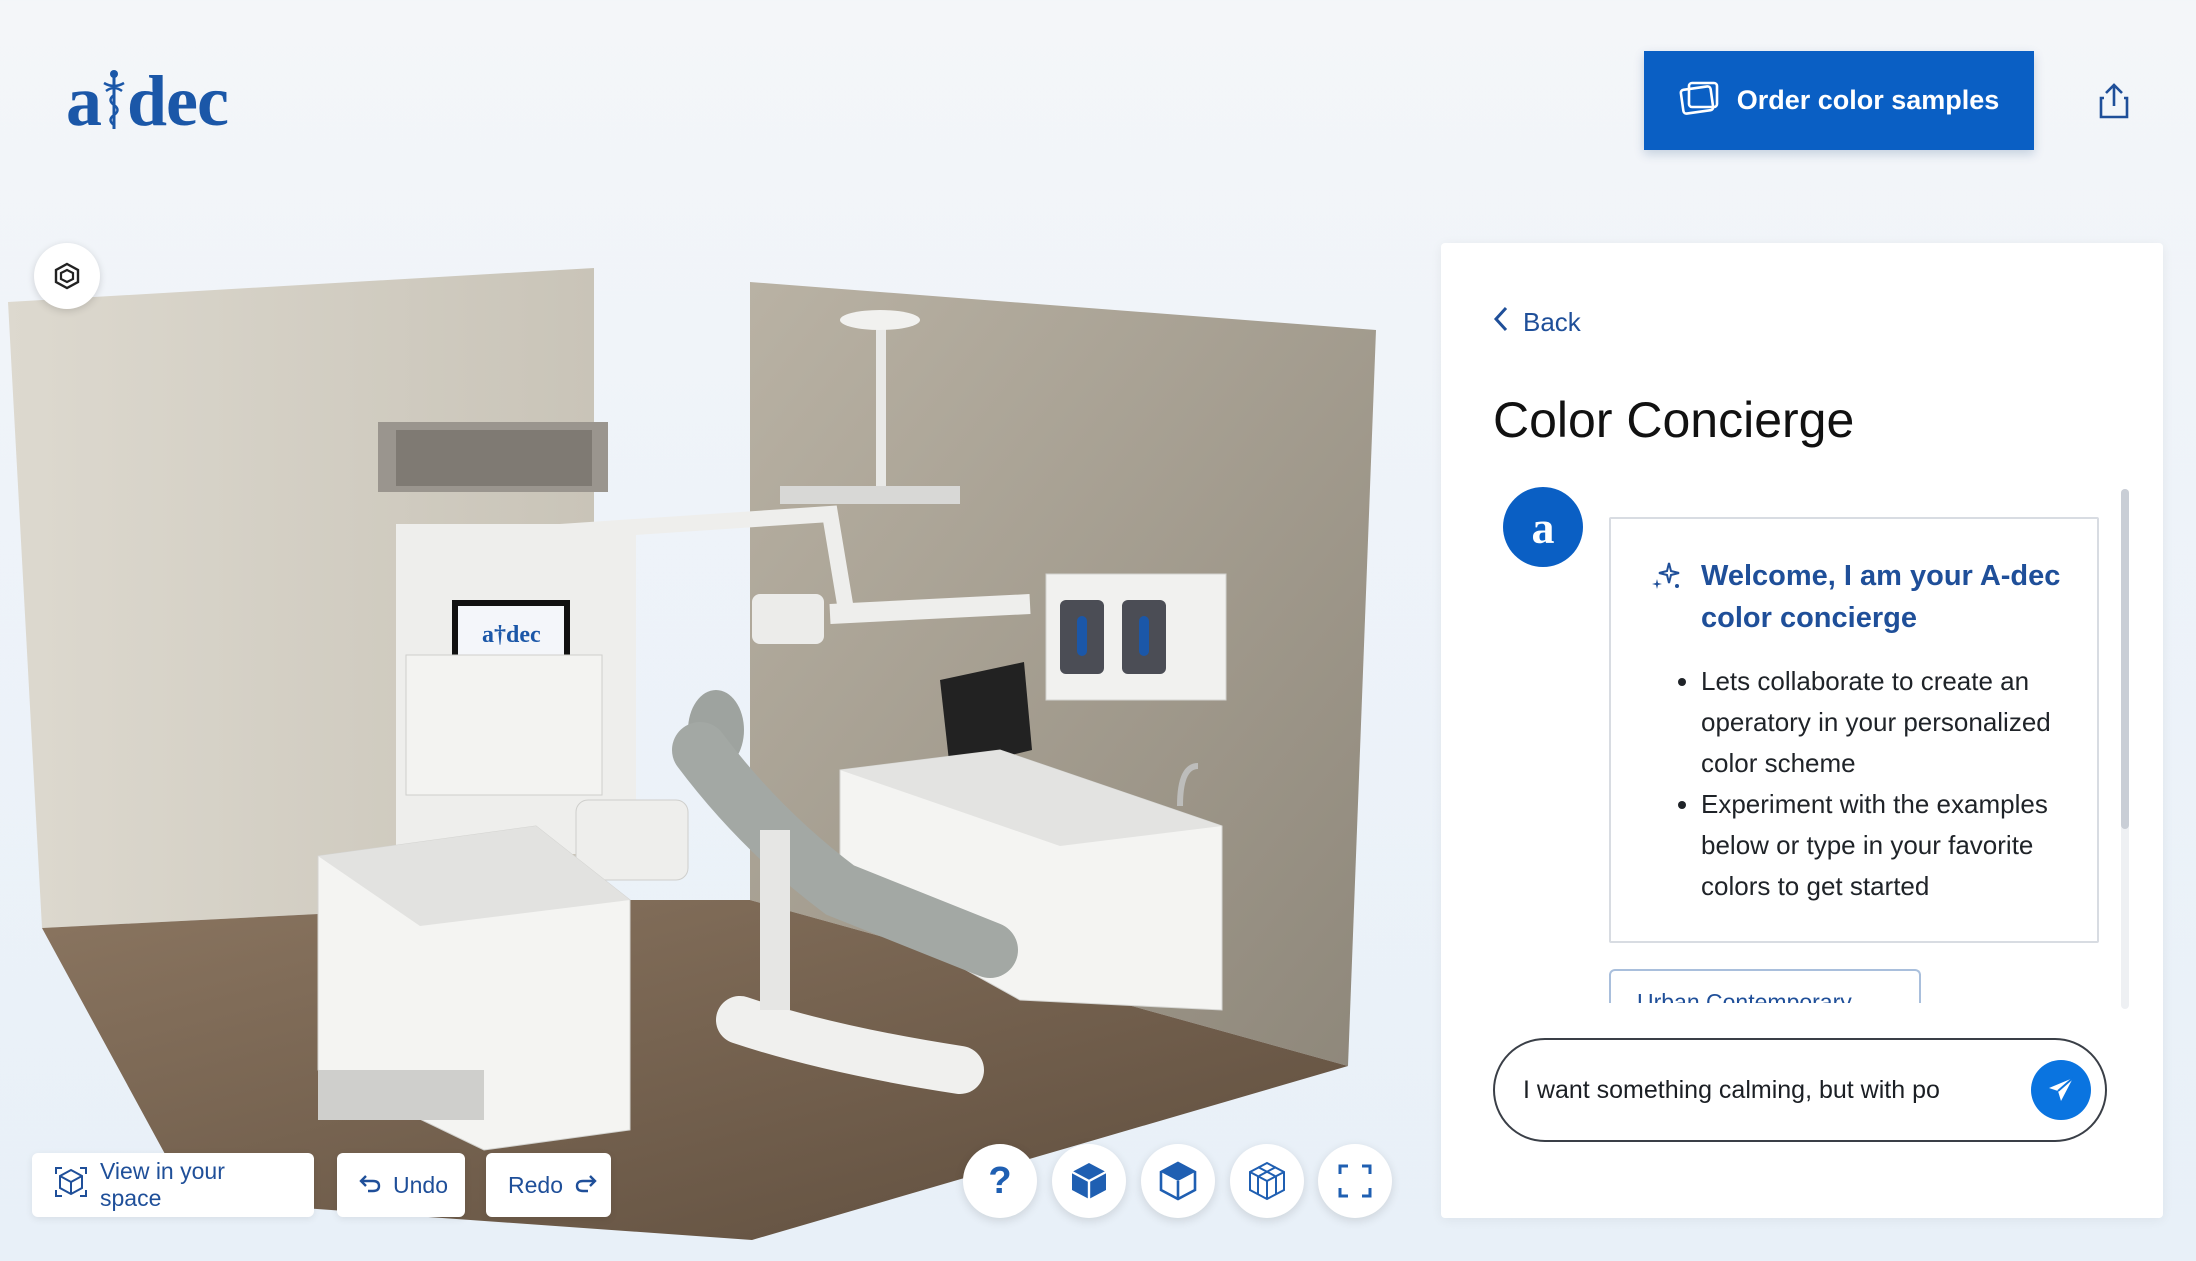 This screenshot has height=1261, width=2196. I want to click on suggestion-chip-urban-contemporary: Urban Contemporary, so click(1765, 986).